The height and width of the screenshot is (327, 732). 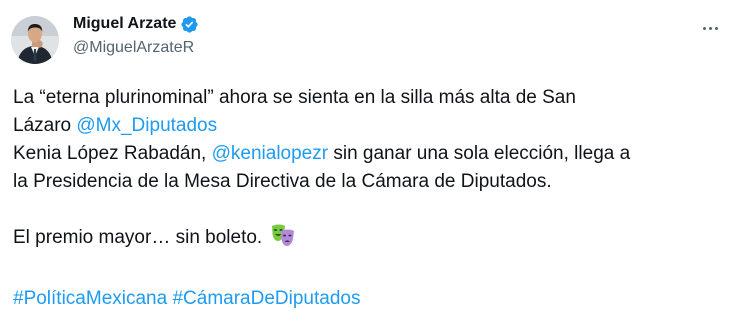 I want to click on tweet-line-2: Lázaro @Mx_Diputados, so click(x=363, y=126).